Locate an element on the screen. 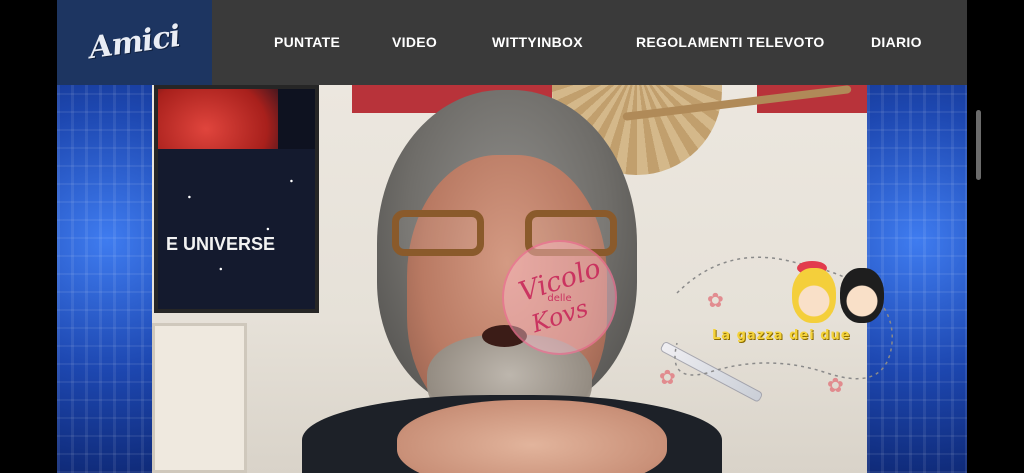  watermark-logo: Vicolo delle Kovs is located at coordinates (559, 297).